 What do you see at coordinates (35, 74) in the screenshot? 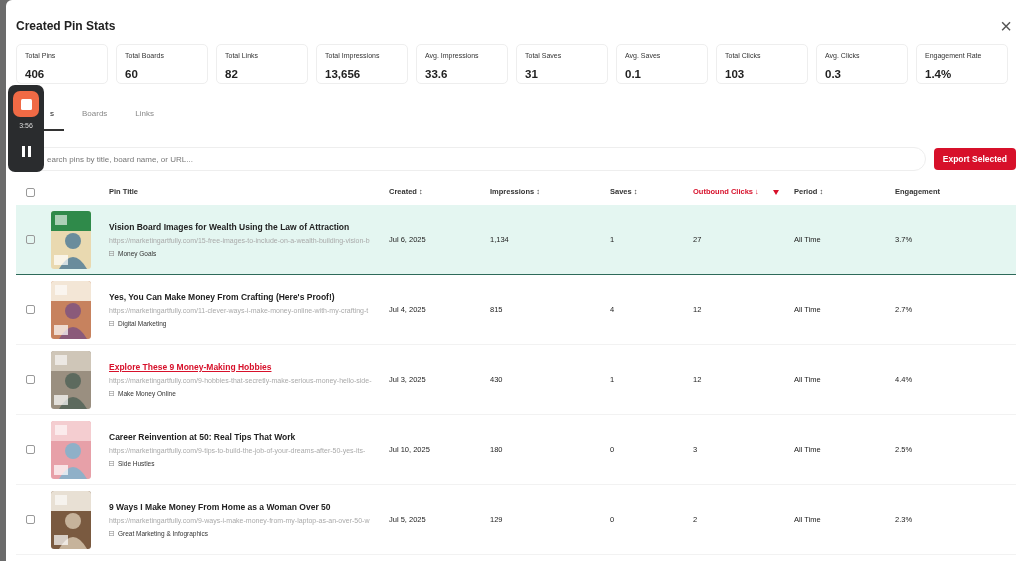
I see `stat-value: 406` at bounding box center [35, 74].